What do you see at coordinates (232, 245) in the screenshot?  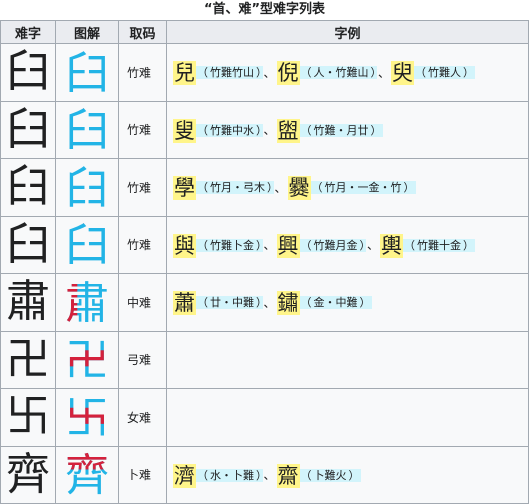 I see `example-code-note: 竹難卜金` at bounding box center [232, 245].